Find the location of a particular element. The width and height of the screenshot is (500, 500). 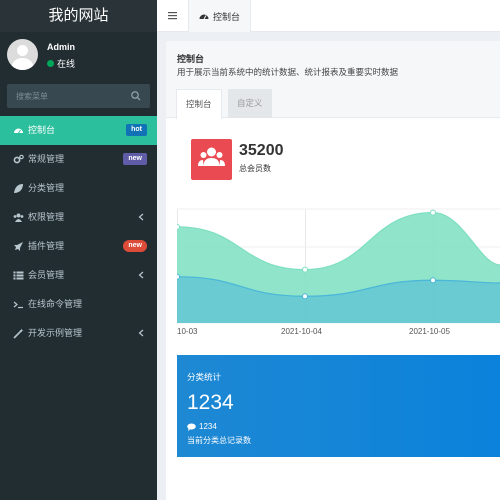

page-title: 控制台 is located at coordinates (191, 59).